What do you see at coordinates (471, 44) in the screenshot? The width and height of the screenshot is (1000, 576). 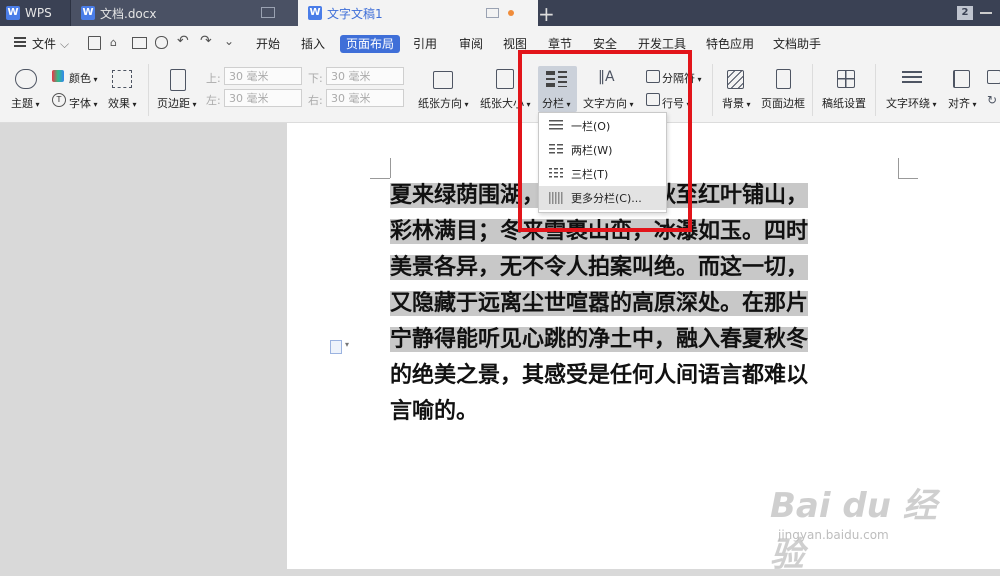 I see `menu-review: 审阅` at bounding box center [471, 44].